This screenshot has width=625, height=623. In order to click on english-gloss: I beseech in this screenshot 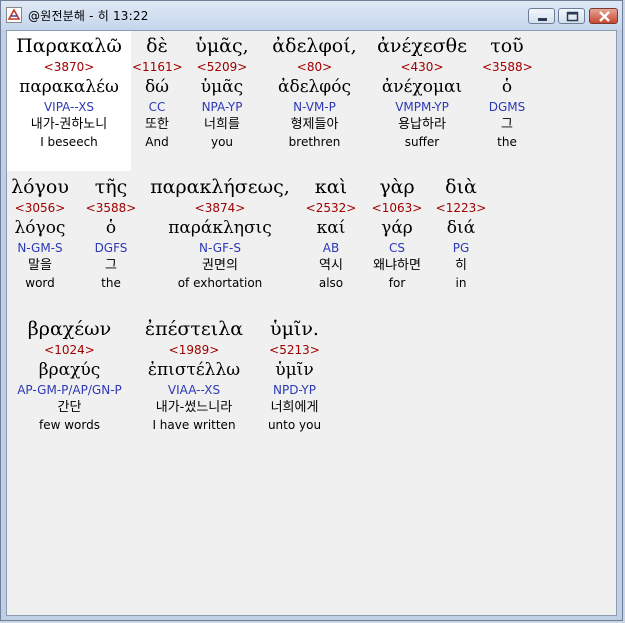, I will do `click(69, 142)`.